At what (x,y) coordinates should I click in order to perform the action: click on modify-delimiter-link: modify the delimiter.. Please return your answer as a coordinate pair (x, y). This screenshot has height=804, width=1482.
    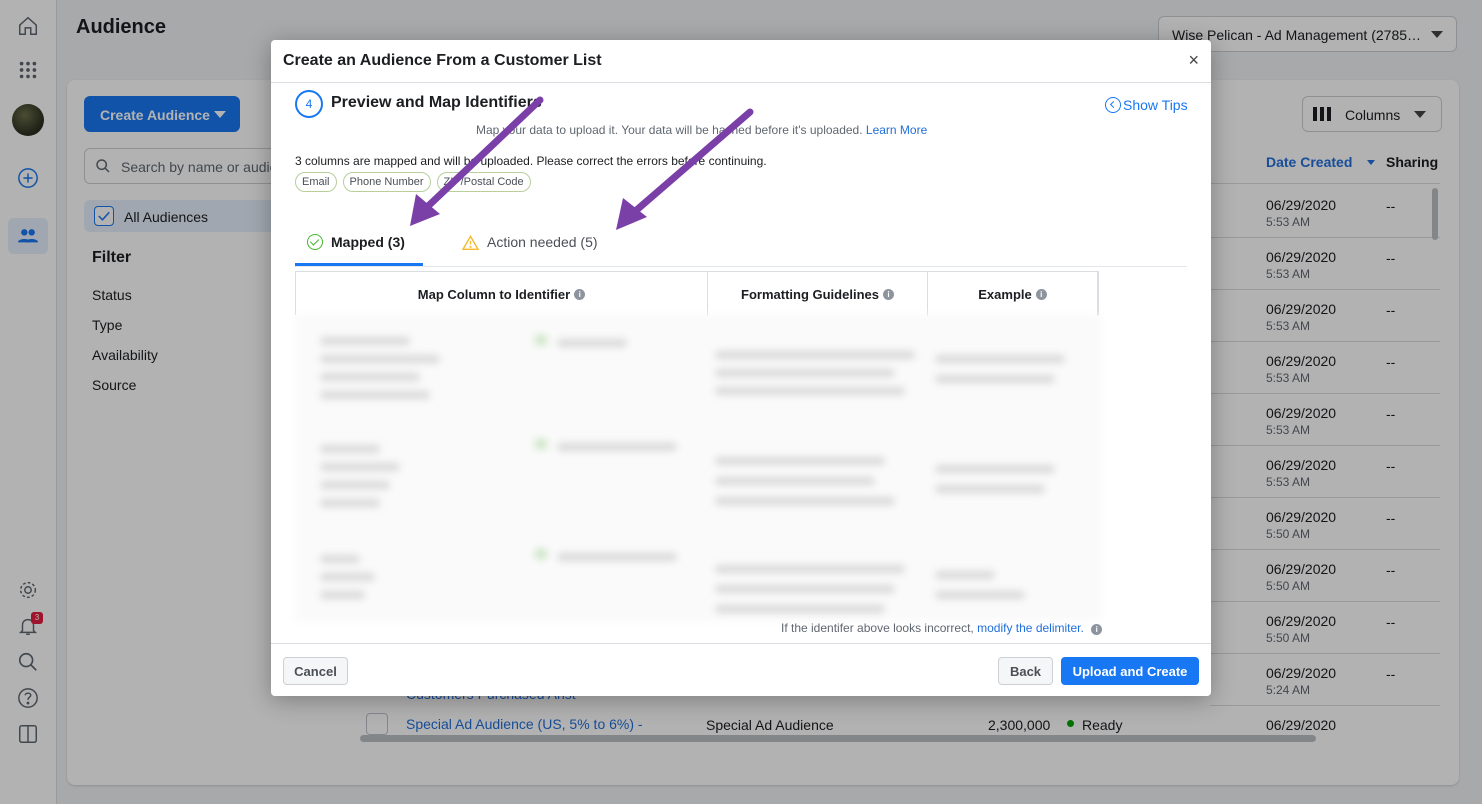
    Looking at the image, I should click on (1030, 628).